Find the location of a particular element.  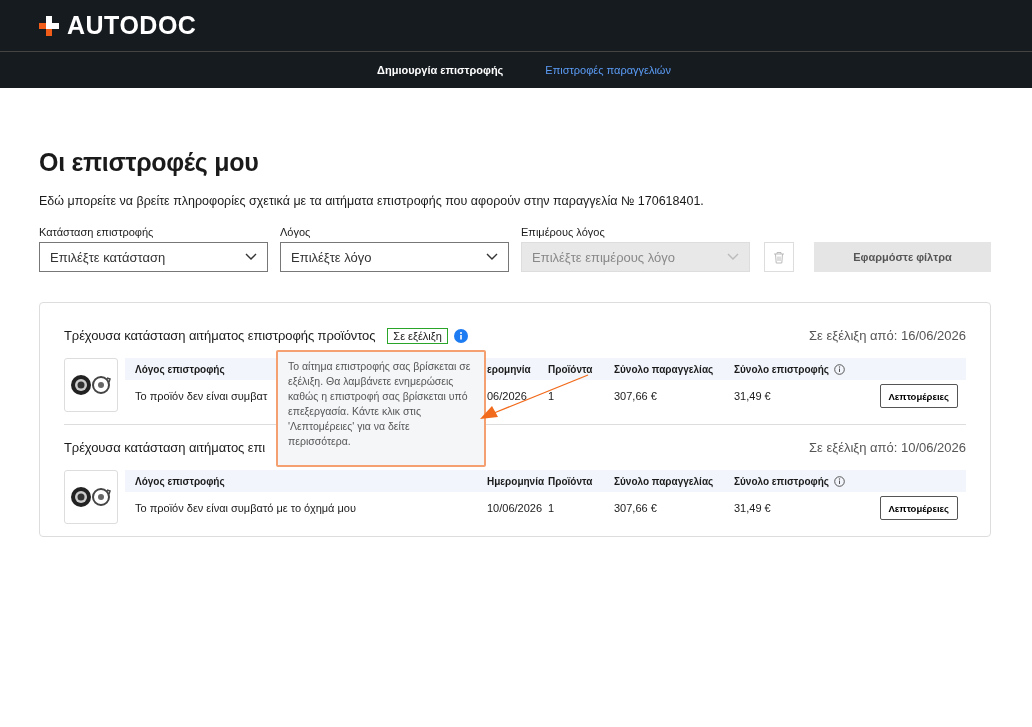

nav-tab: Επιστροφές παραγγελιών is located at coordinates (608, 70).